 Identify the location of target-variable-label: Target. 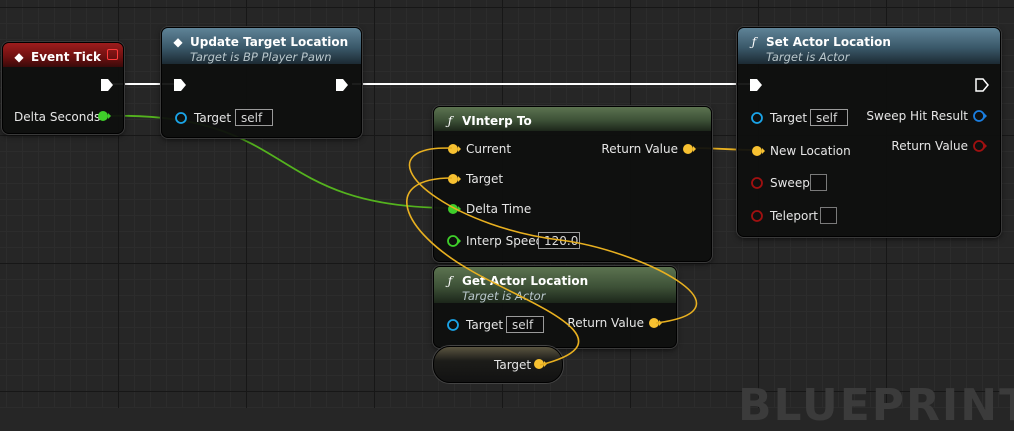
(513, 365).